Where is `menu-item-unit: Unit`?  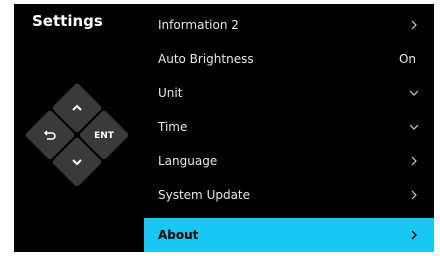
menu-item-unit: Unit is located at coordinates (289, 93).